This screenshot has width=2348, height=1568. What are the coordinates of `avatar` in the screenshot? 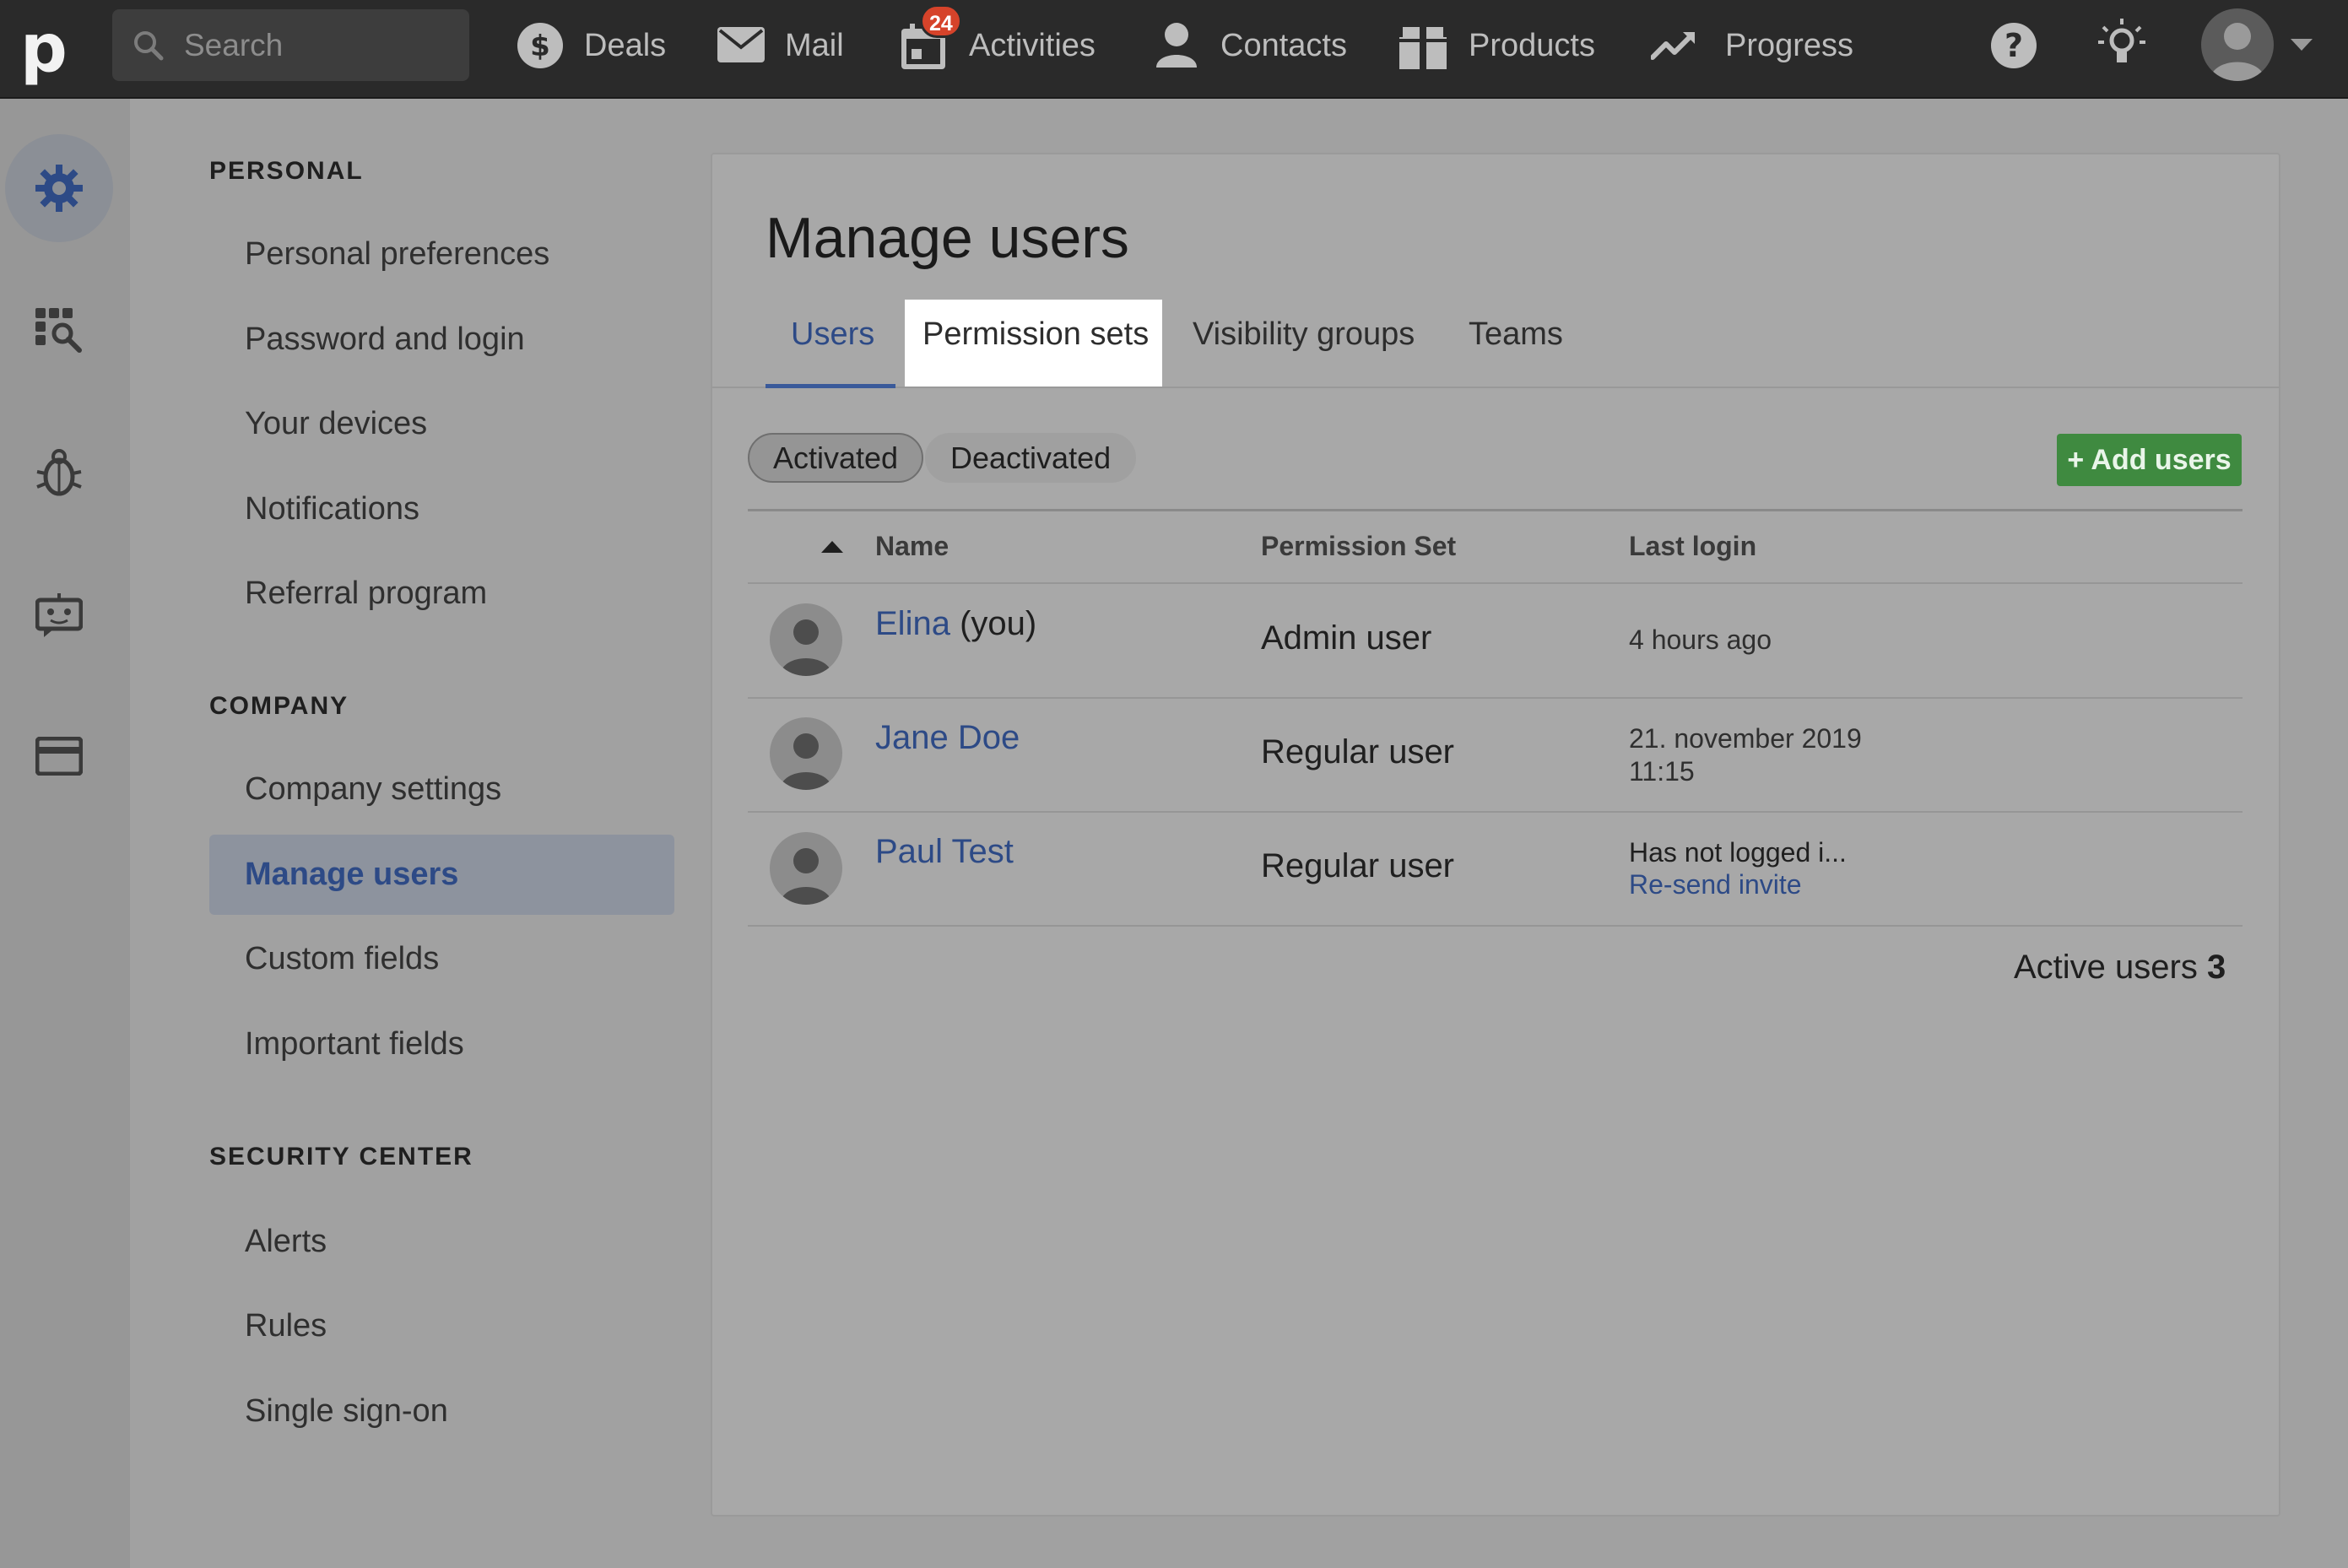 It's located at (2238, 52).